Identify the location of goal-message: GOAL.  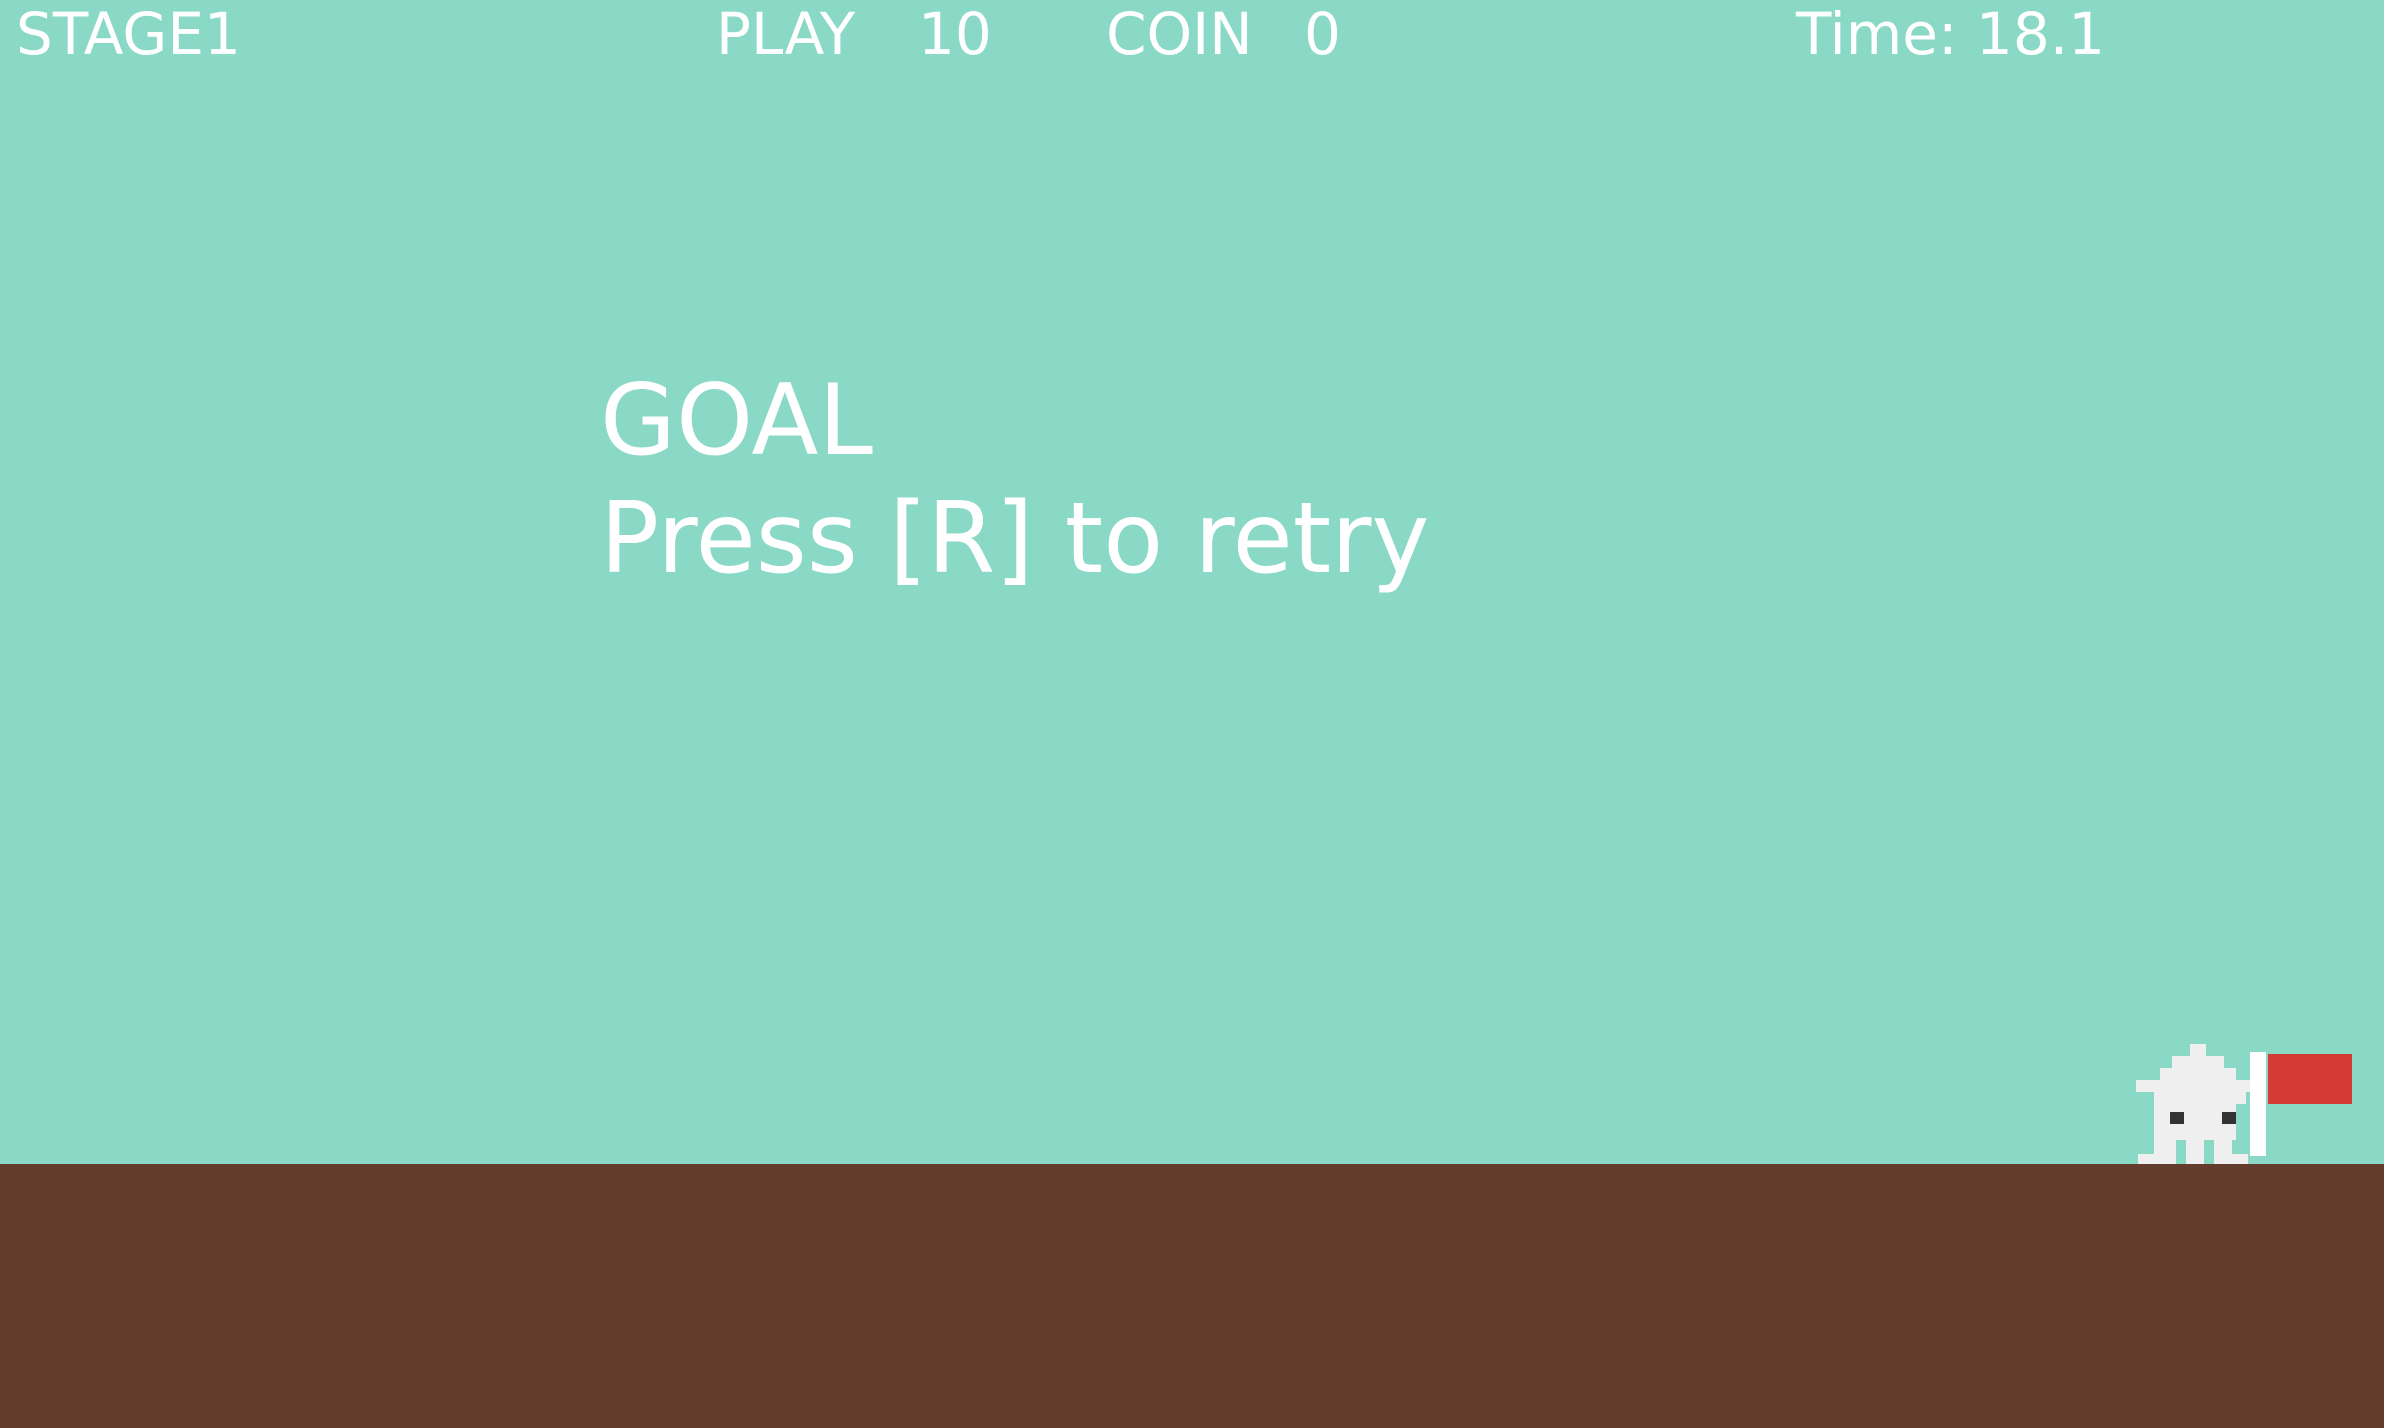
(736, 421).